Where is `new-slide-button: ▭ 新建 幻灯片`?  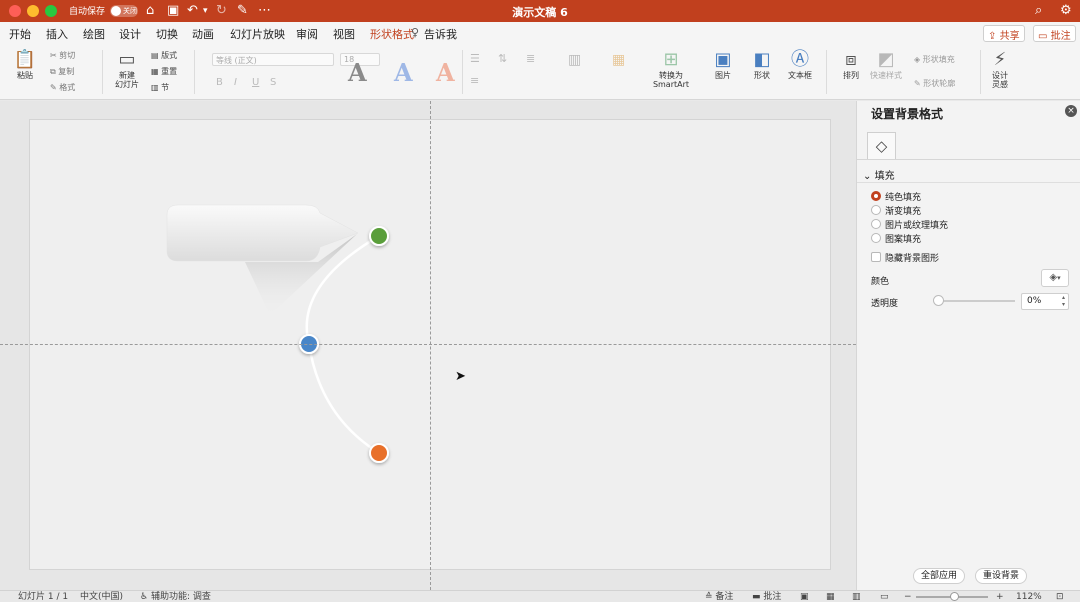
new-slide-button: ▭ 新建 幻灯片 is located at coordinates (127, 69).